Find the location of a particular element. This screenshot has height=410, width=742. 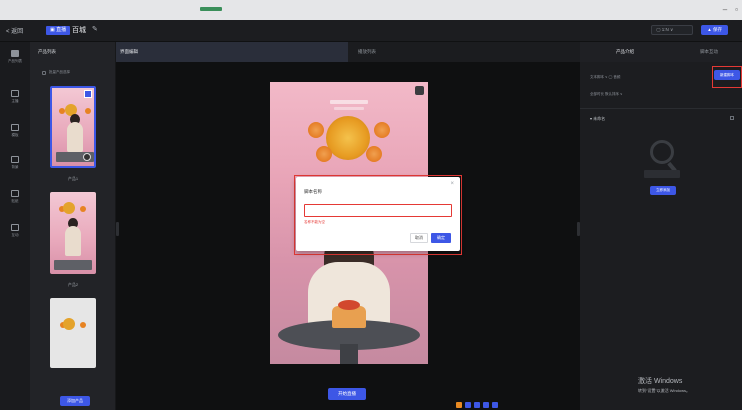

table-graphic is located at coordinates (73, 265).